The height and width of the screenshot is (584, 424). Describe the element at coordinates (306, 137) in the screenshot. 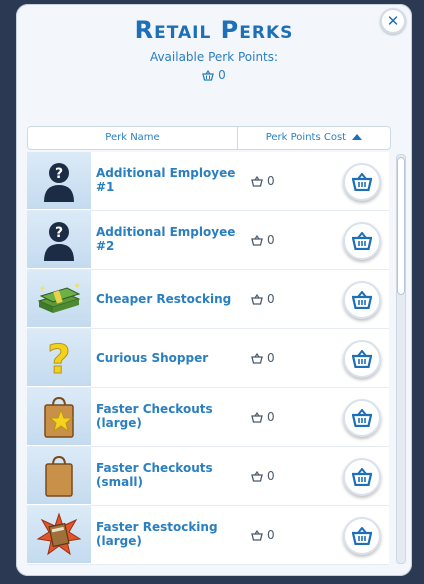

I see `column-header-cost-label: Perk Points Cost` at that location.